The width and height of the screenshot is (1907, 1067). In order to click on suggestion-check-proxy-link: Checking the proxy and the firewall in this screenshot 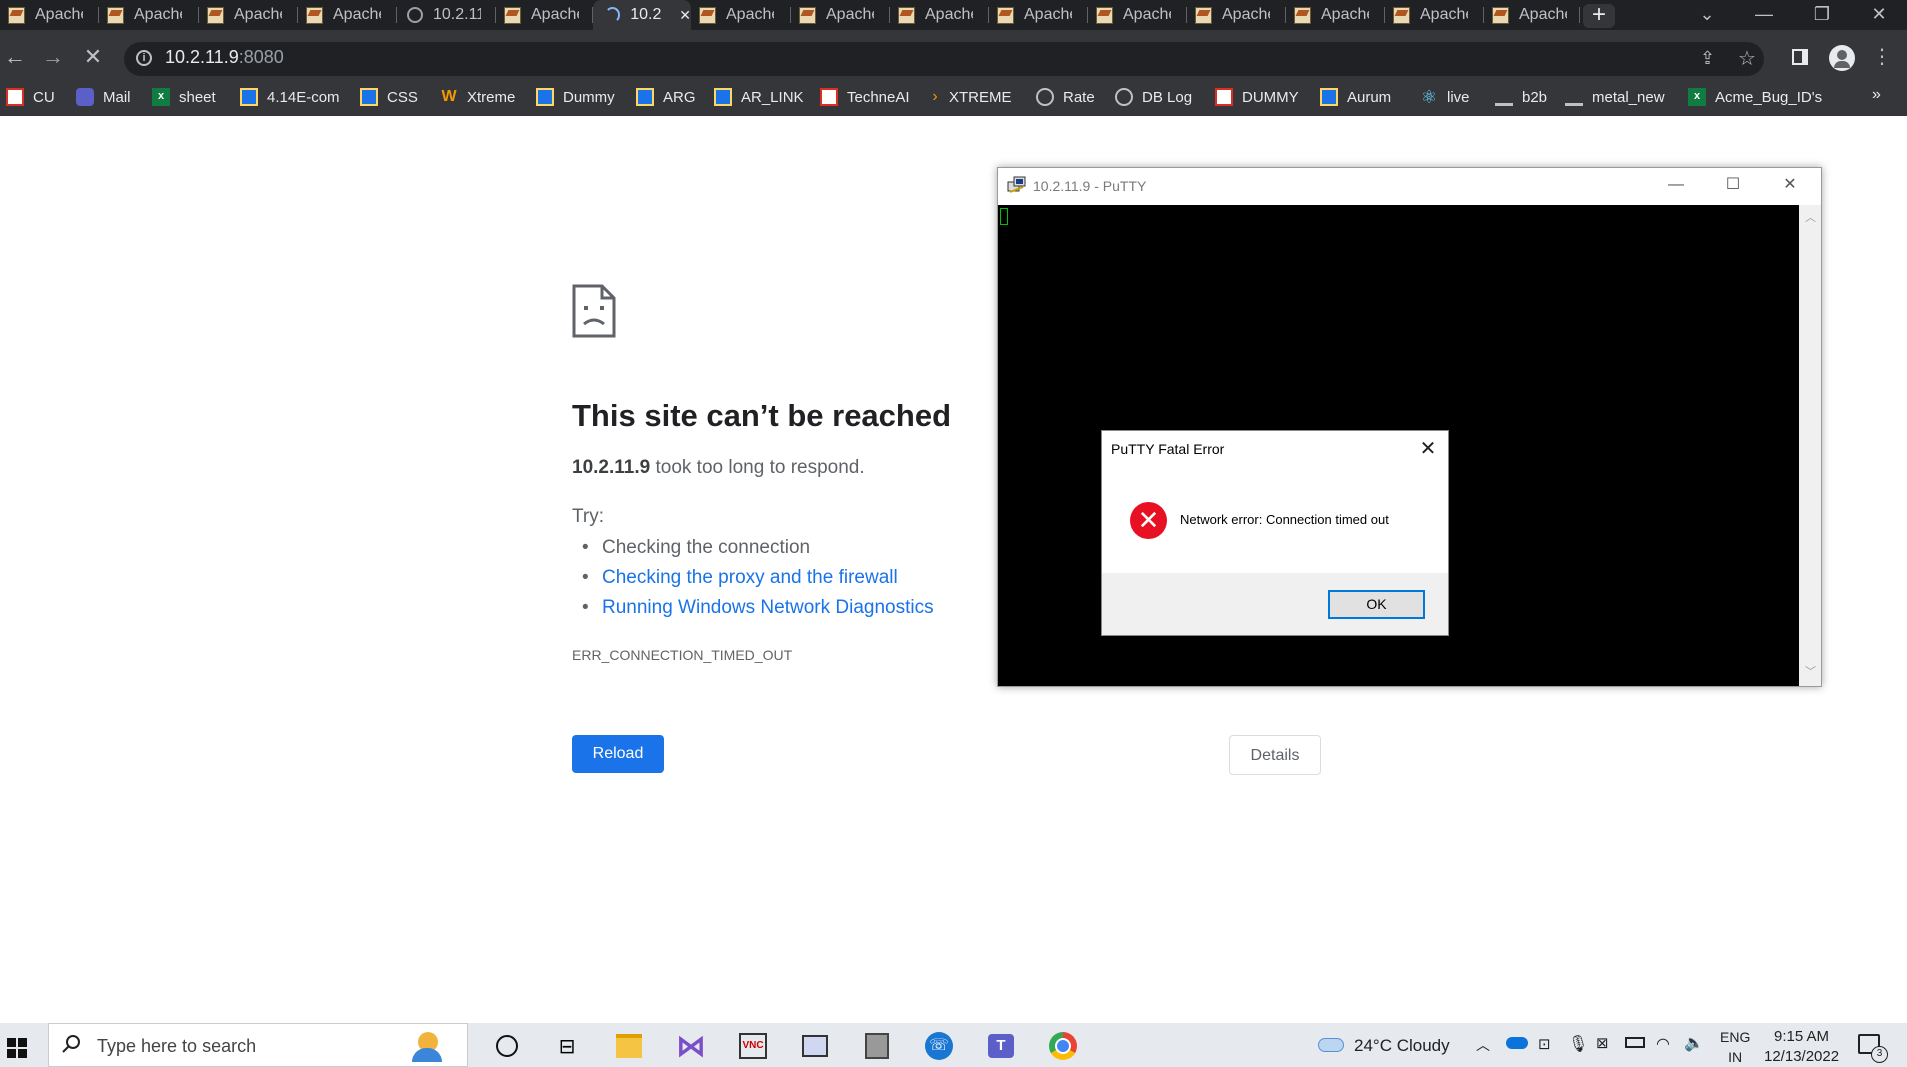, I will do `click(740, 578)`.